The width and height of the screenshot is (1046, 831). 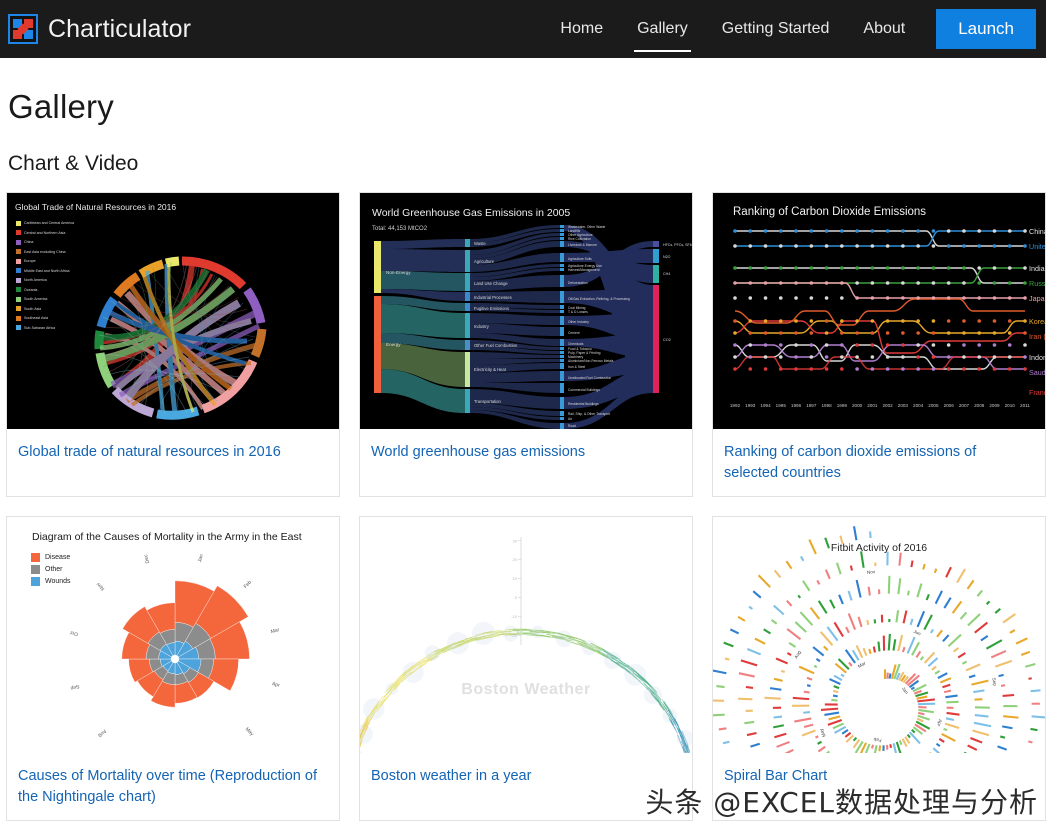 I want to click on nav-link-about: About, so click(x=884, y=29).